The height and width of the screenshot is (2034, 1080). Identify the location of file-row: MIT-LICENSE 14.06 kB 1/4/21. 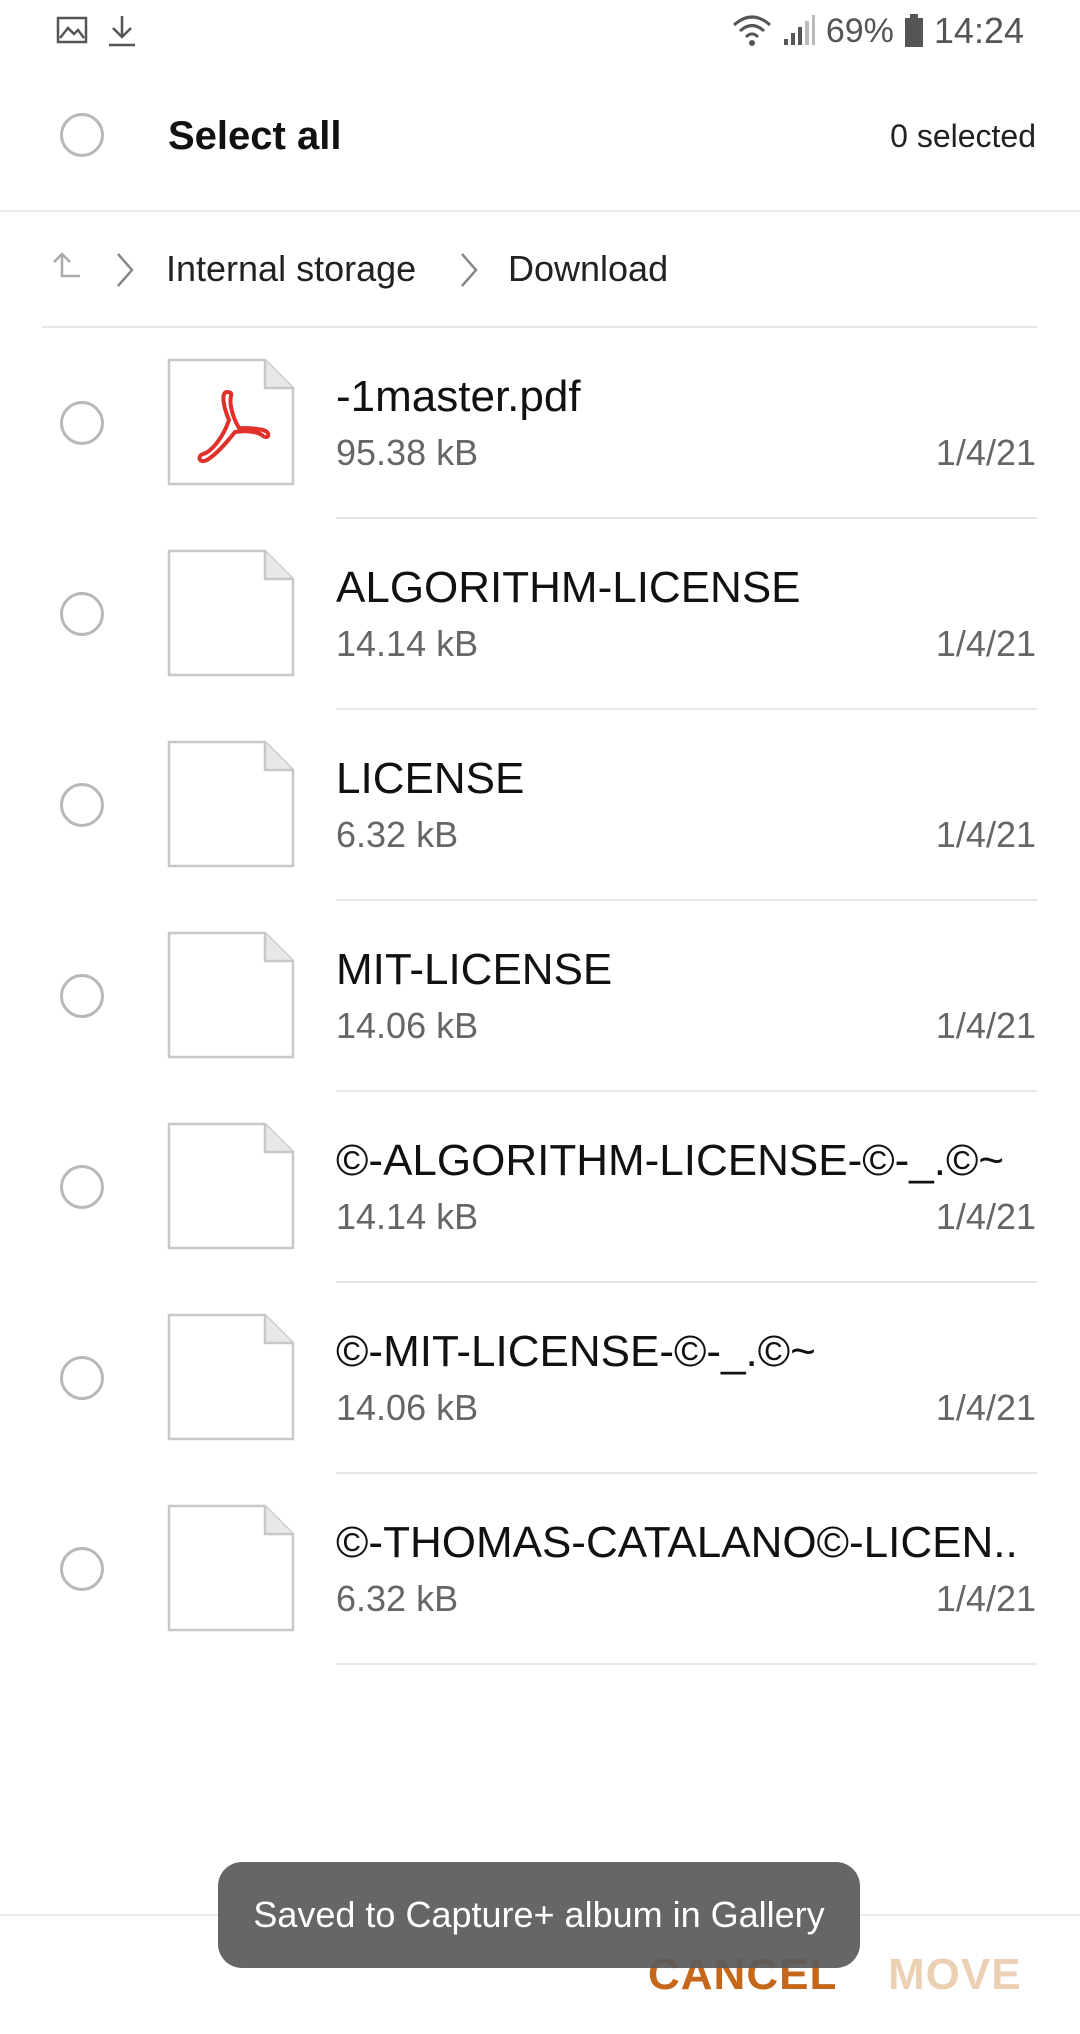
(540, 996).